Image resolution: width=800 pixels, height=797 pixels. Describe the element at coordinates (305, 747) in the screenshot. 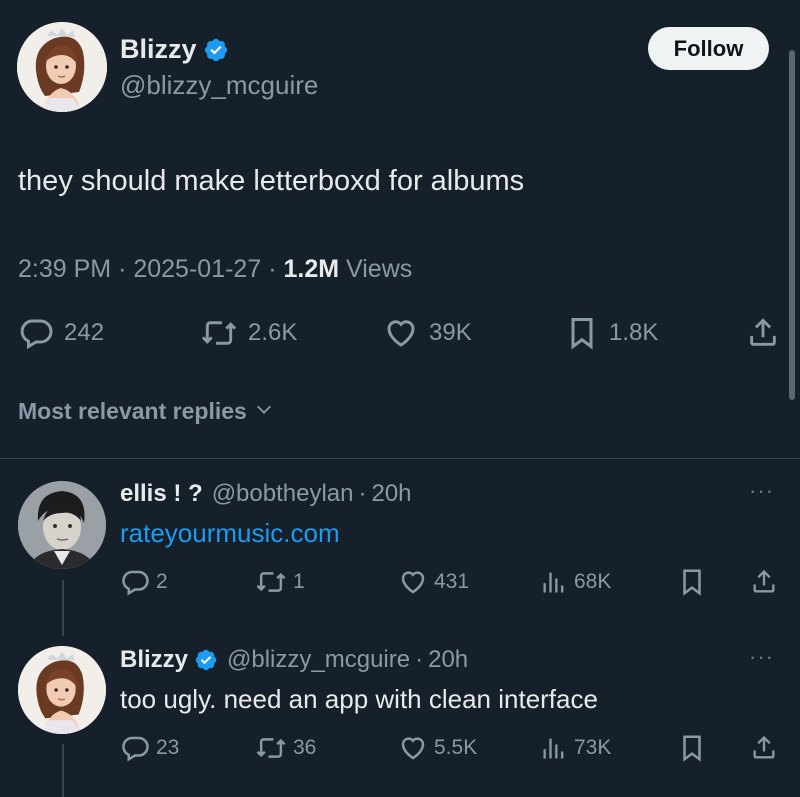

I see `repost-count: 36` at that location.